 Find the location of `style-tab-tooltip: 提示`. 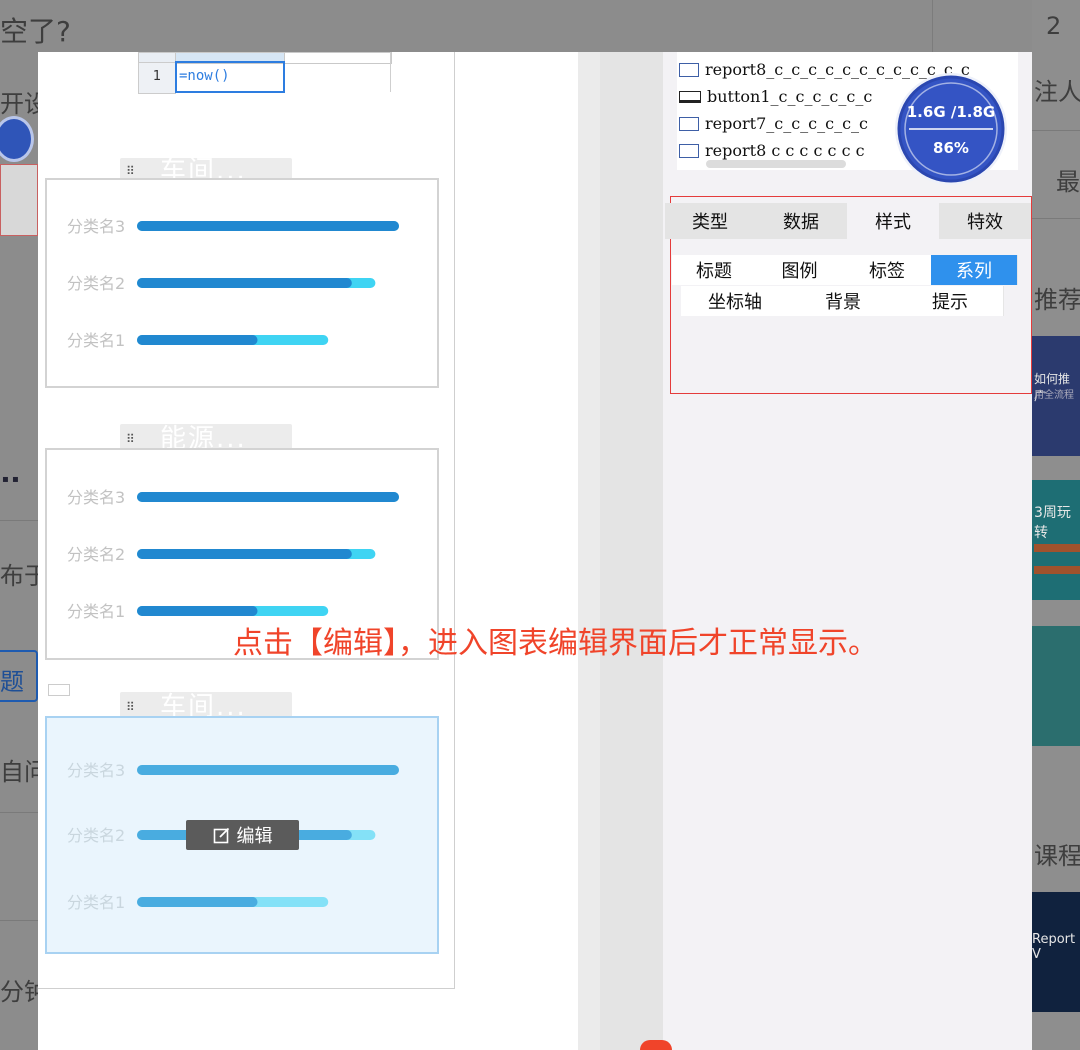

style-tab-tooltip: 提示 is located at coordinates (950, 301).